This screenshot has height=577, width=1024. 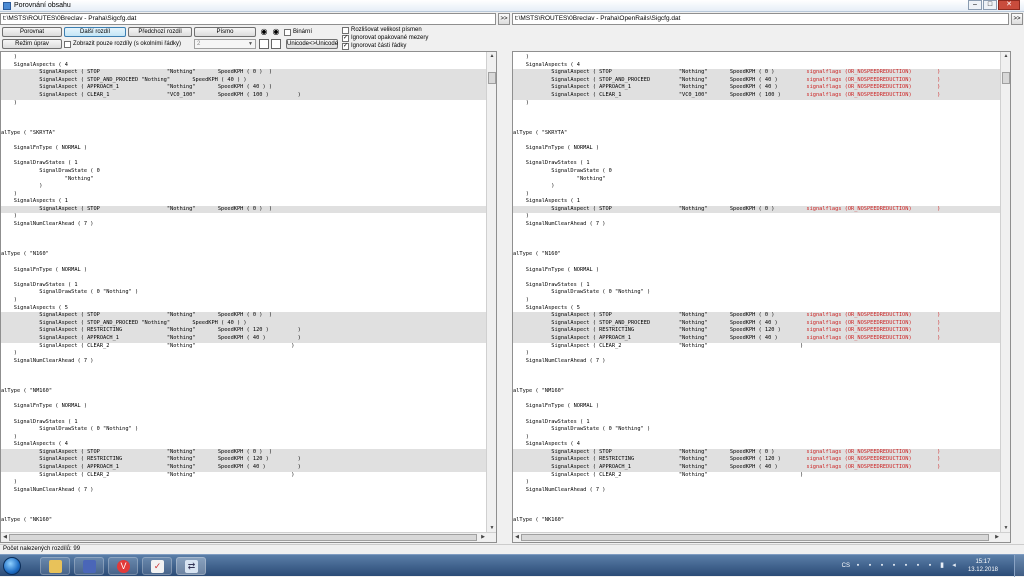 I want to click on language-indicator: CS, so click(x=846, y=566).